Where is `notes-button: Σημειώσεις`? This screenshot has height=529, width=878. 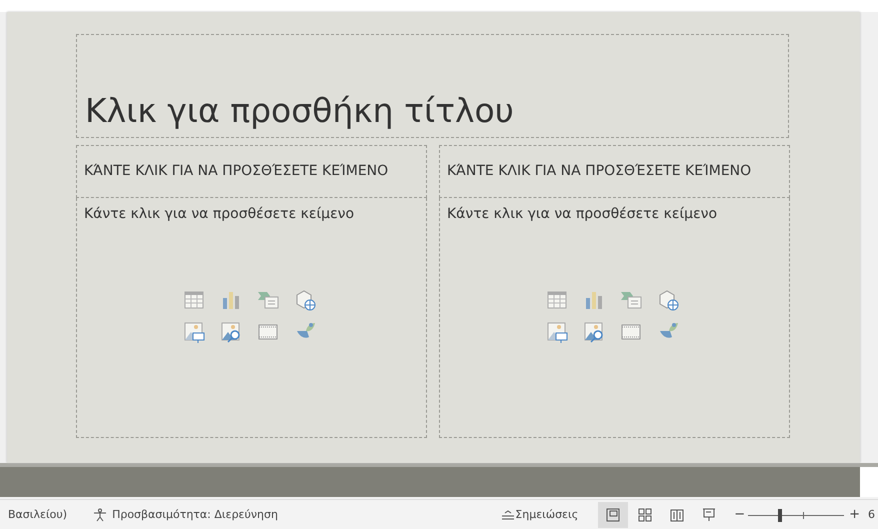 notes-button: Σημειώσεις is located at coordinates (540, 515).